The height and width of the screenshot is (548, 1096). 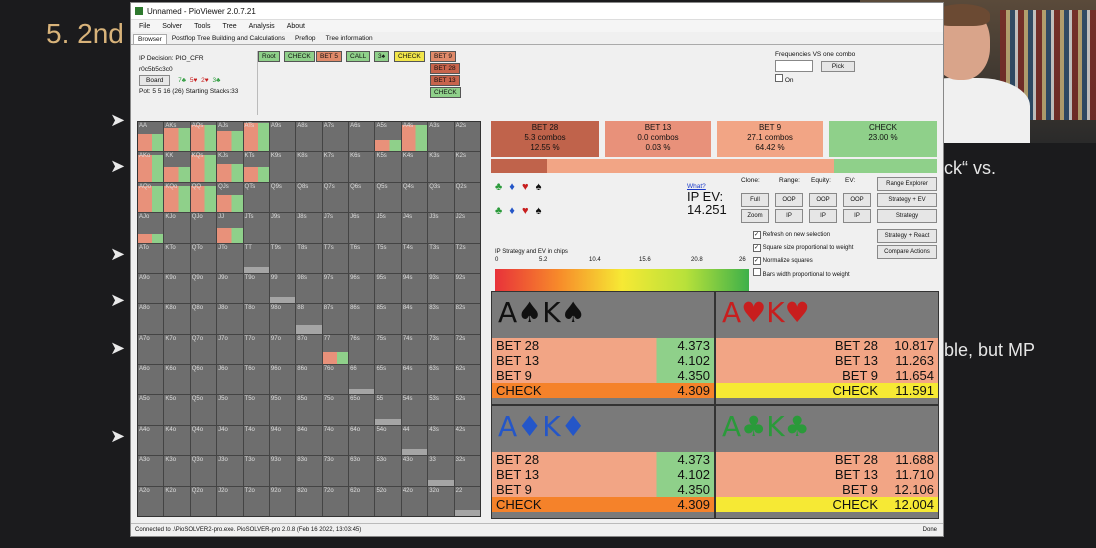 I want to click on hand-cell: Q9s, so click(x=282, y=197).